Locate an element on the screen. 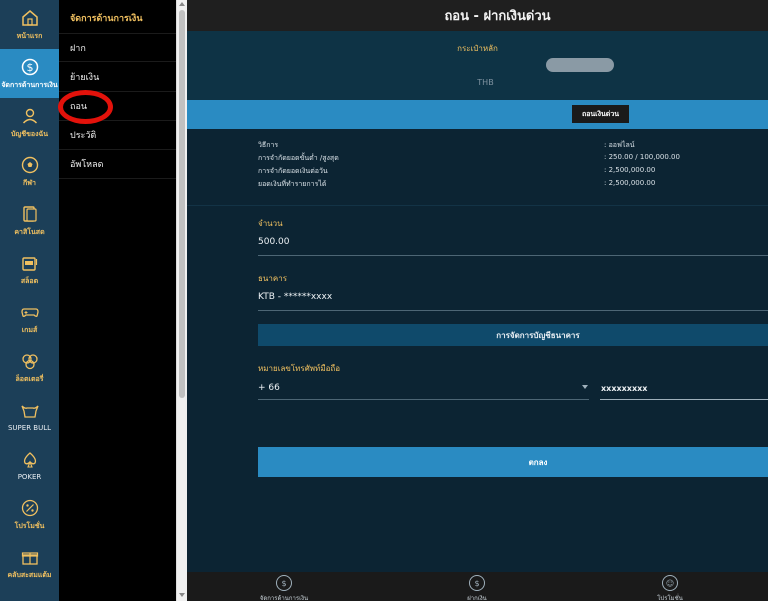  rail-item-label: คลับสะสมแต้ม is located at coordinates (29, 574).